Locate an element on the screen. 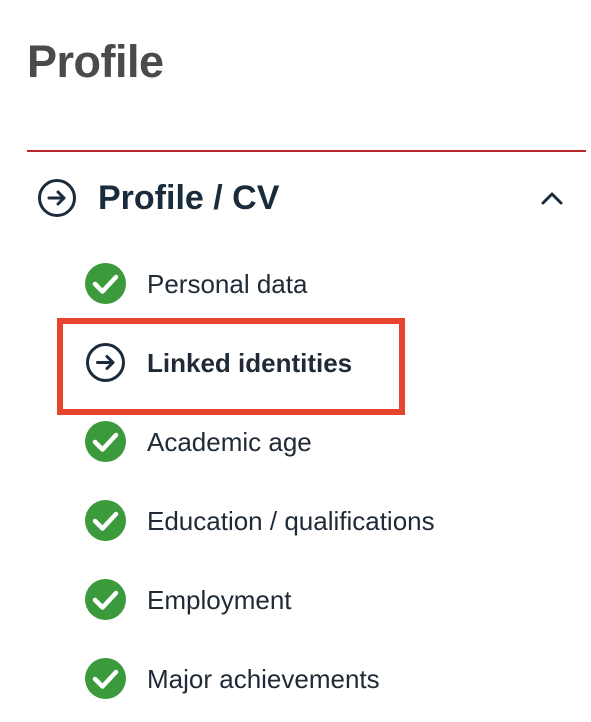 This screenshot has width=591, height=722. nav-item-label: Education / qualifications is located at coordinates (291, 520).